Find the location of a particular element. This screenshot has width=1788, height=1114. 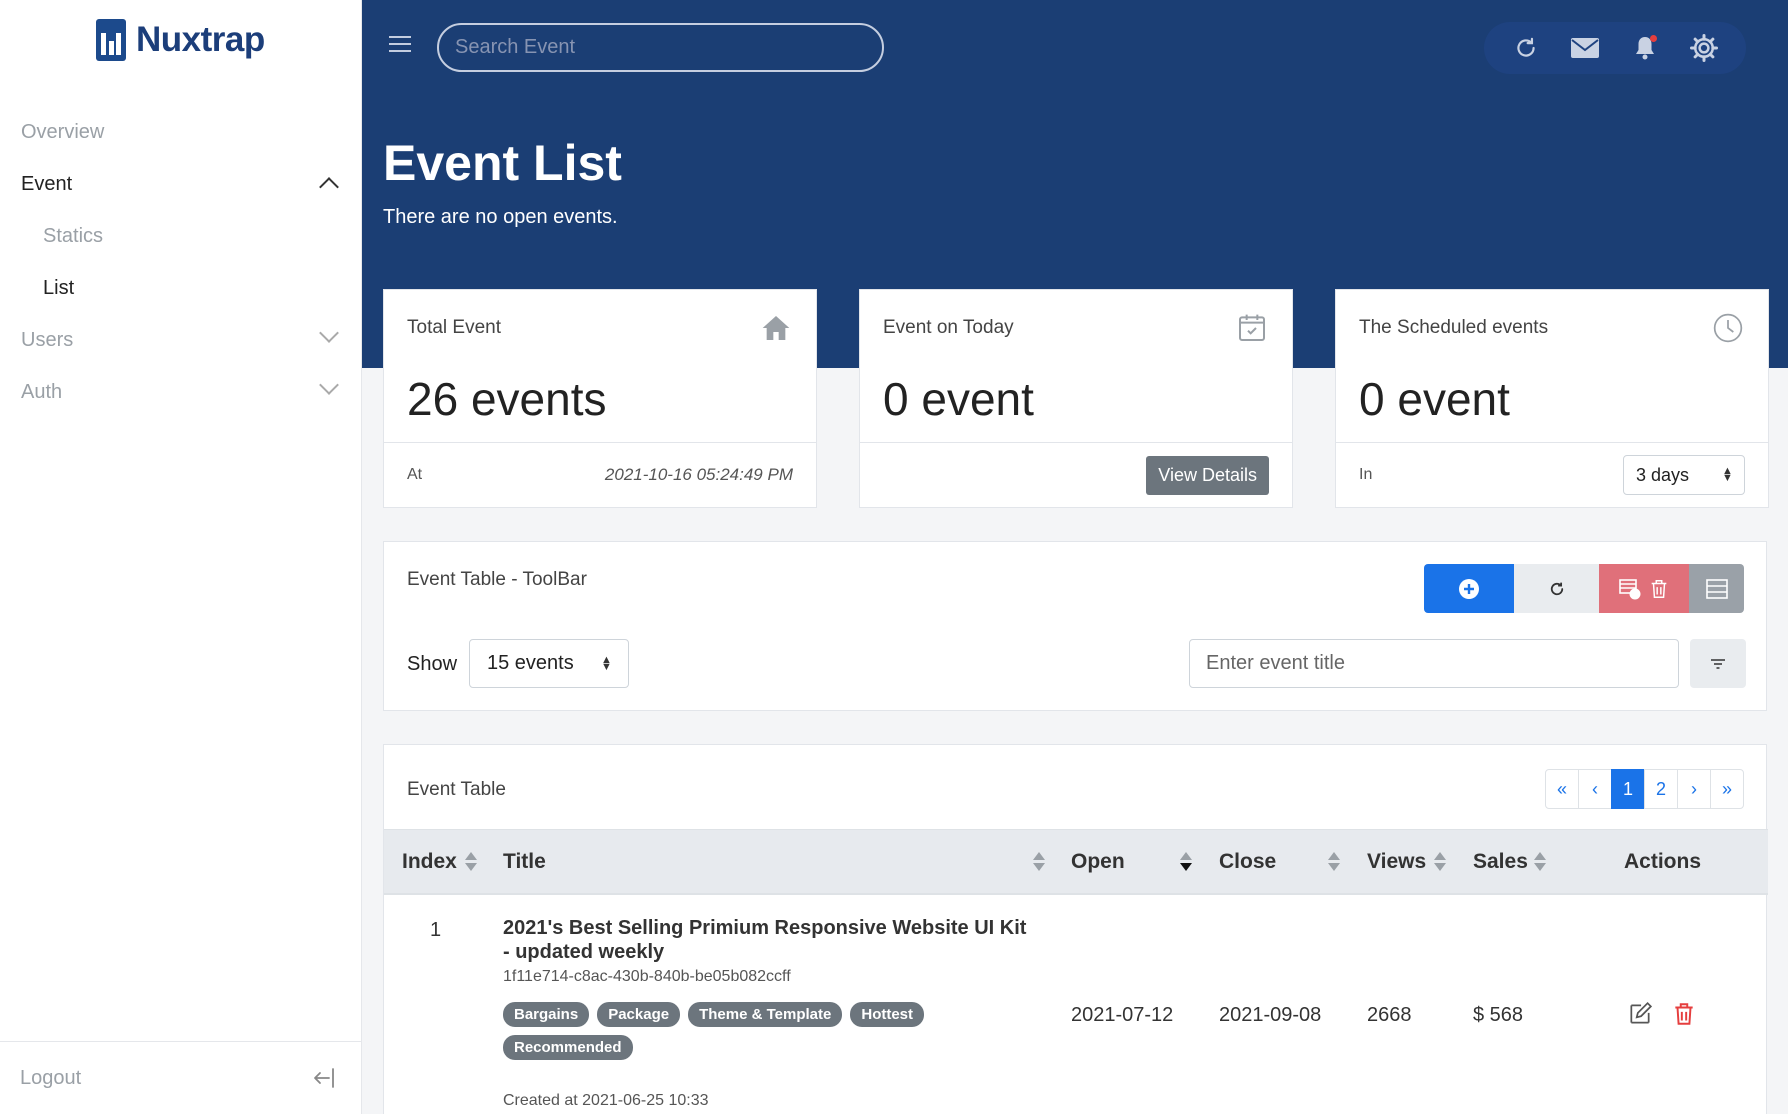

page-title: Event List is located at coordinates (502, 163).